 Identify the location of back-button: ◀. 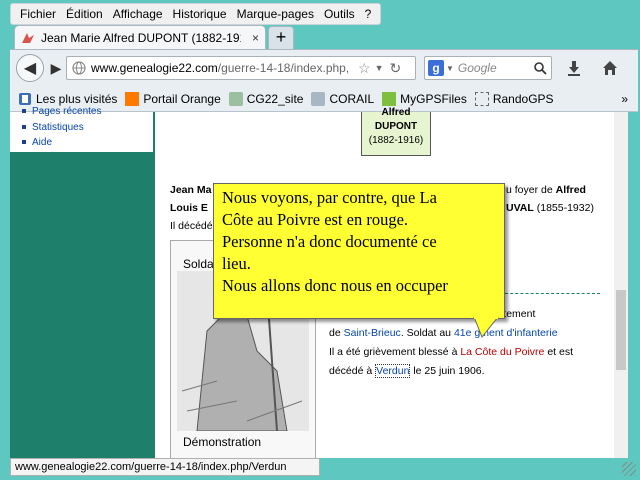
(30, 68).